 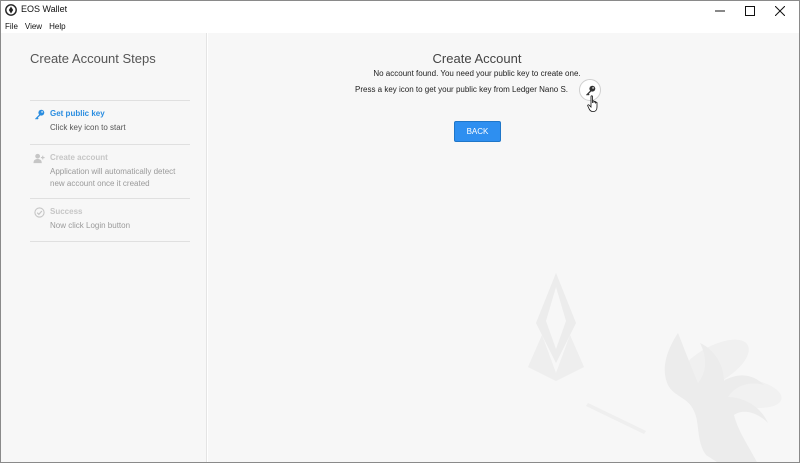 I want to click on maximize-icon, so click(x=750, y=10).